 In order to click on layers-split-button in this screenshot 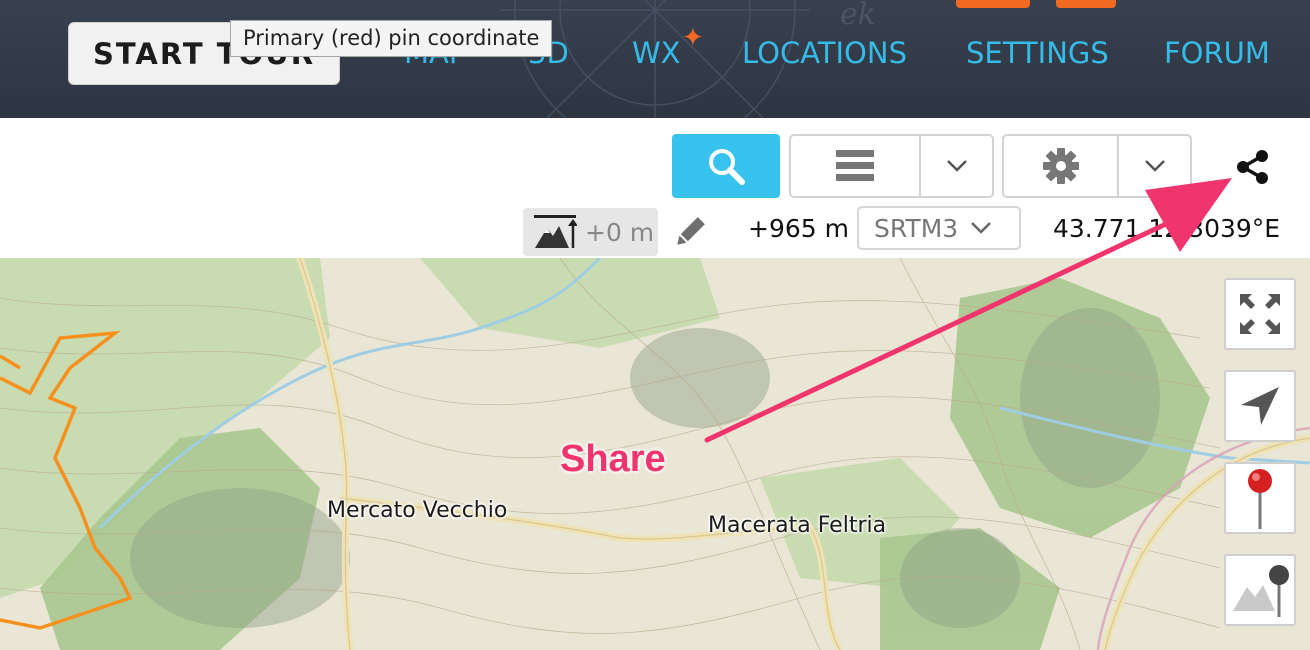, I will do `click(891, 166)`.